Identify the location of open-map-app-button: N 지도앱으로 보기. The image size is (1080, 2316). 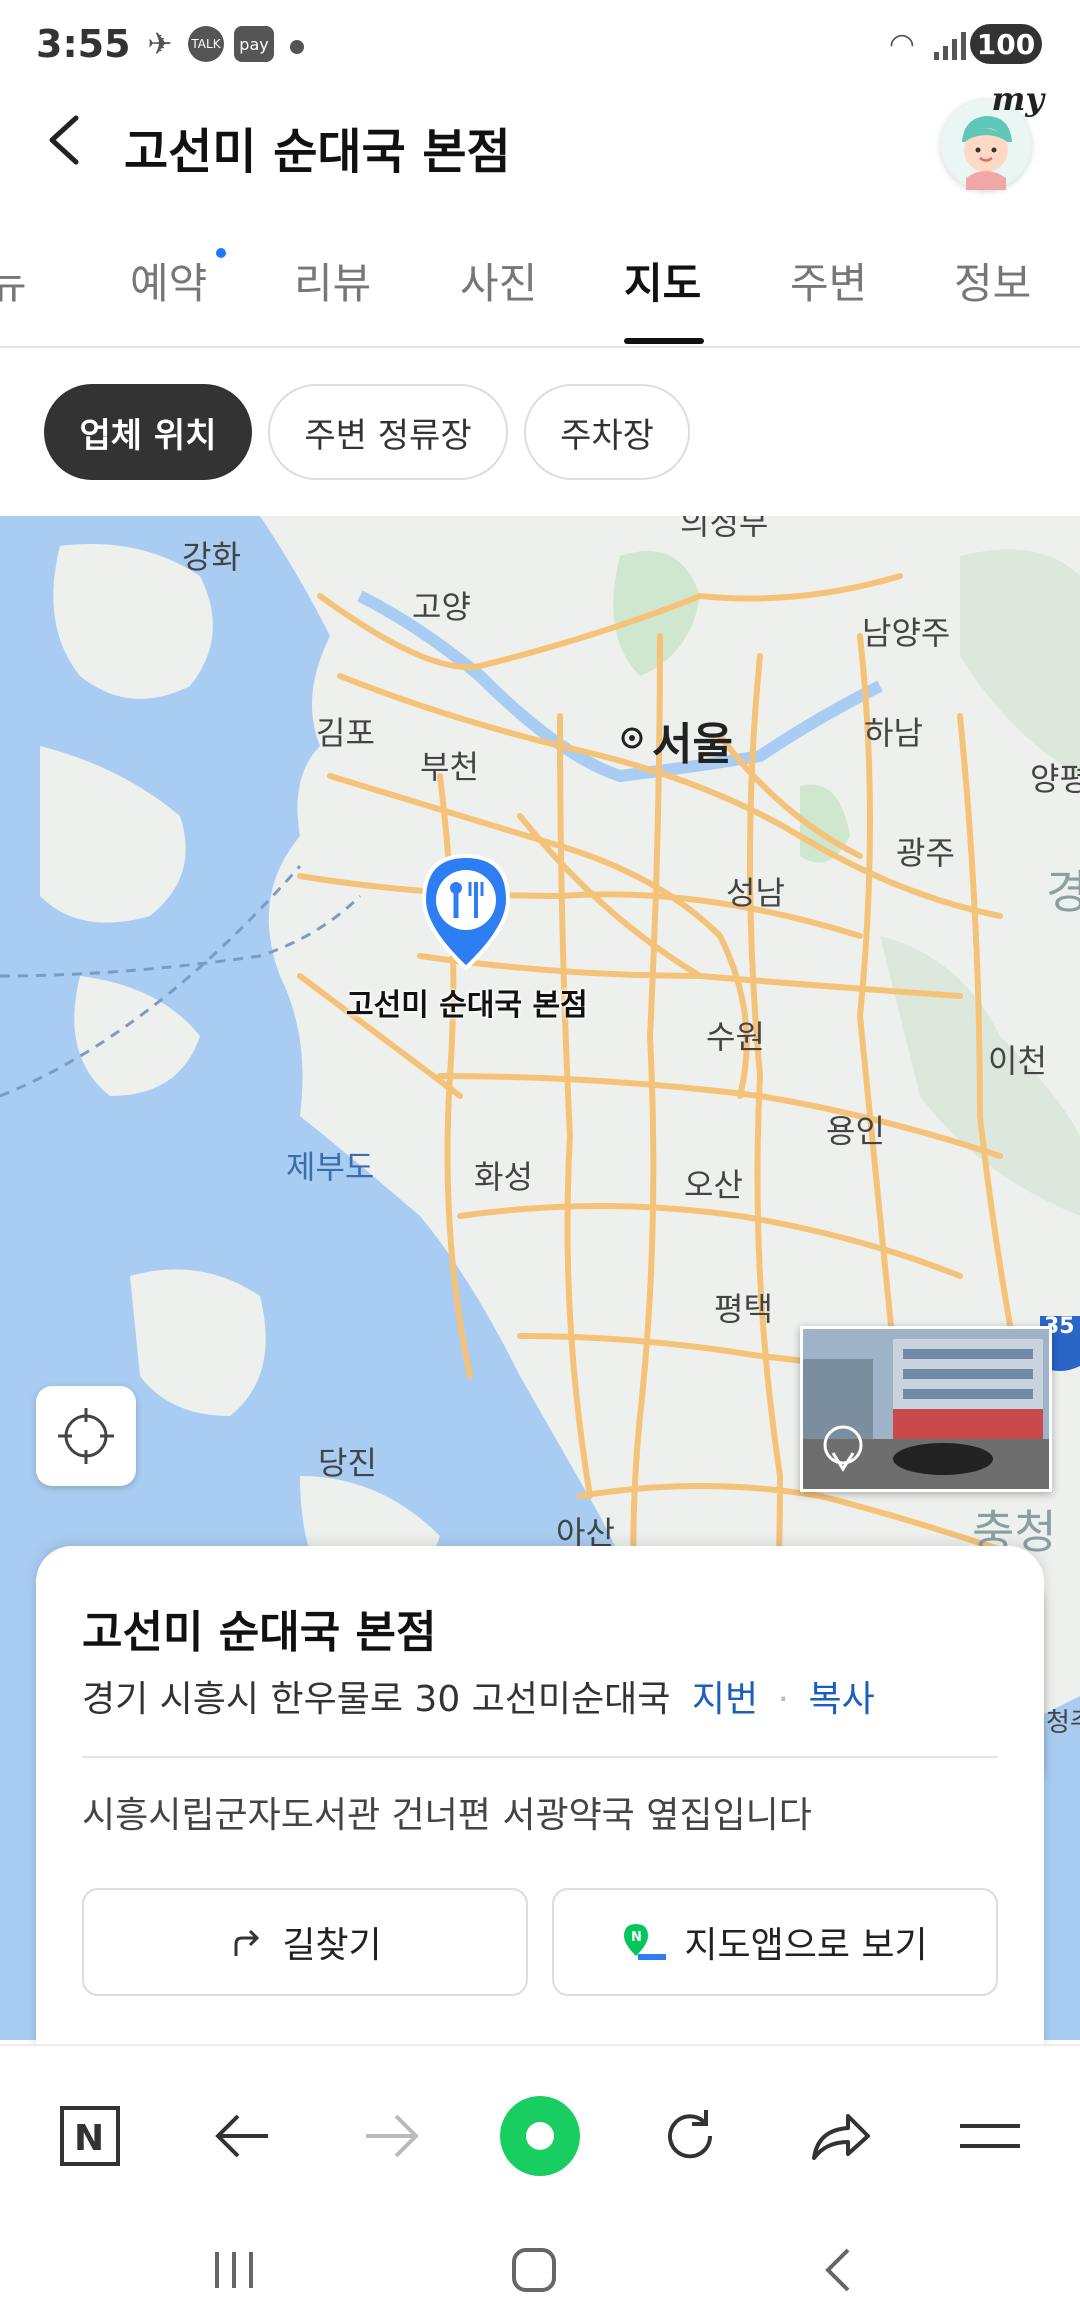
(775, 1942).